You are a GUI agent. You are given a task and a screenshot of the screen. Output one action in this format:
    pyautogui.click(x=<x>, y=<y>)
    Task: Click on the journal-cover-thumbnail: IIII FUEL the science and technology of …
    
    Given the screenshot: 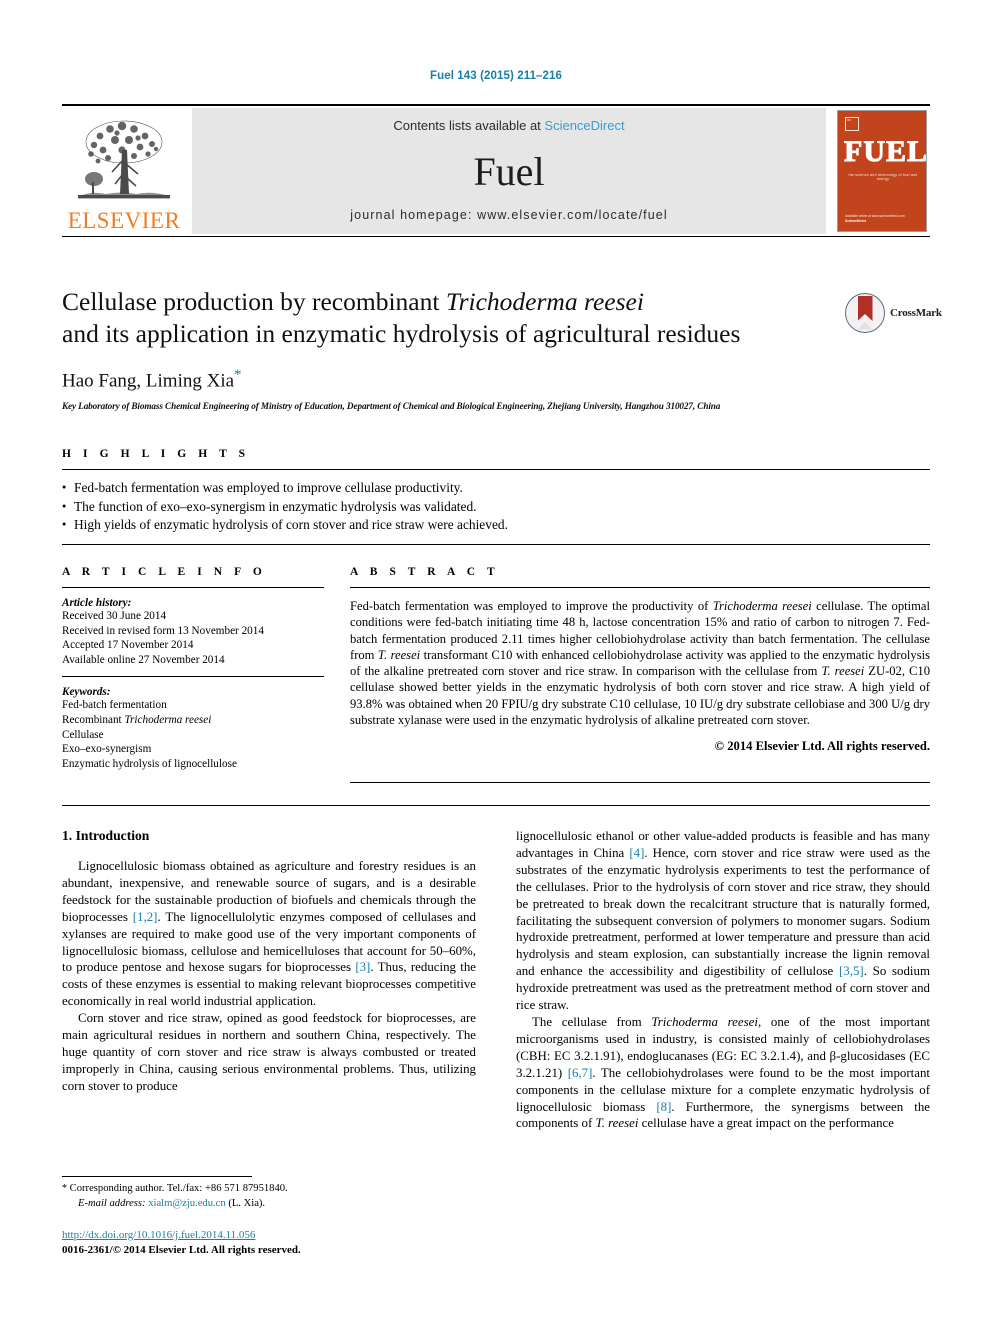 What is the action you would take?
    pyautogui.click(x=882, y=171)
    